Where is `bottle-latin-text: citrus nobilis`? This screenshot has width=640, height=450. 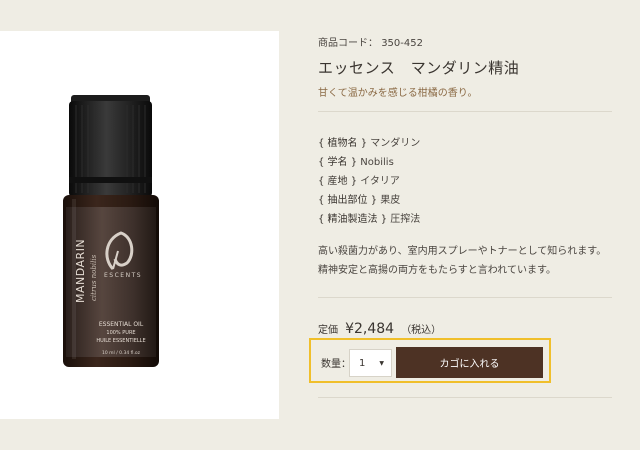 bottle-latin-text: citrus nobilis is located at coordinates (94, 277).